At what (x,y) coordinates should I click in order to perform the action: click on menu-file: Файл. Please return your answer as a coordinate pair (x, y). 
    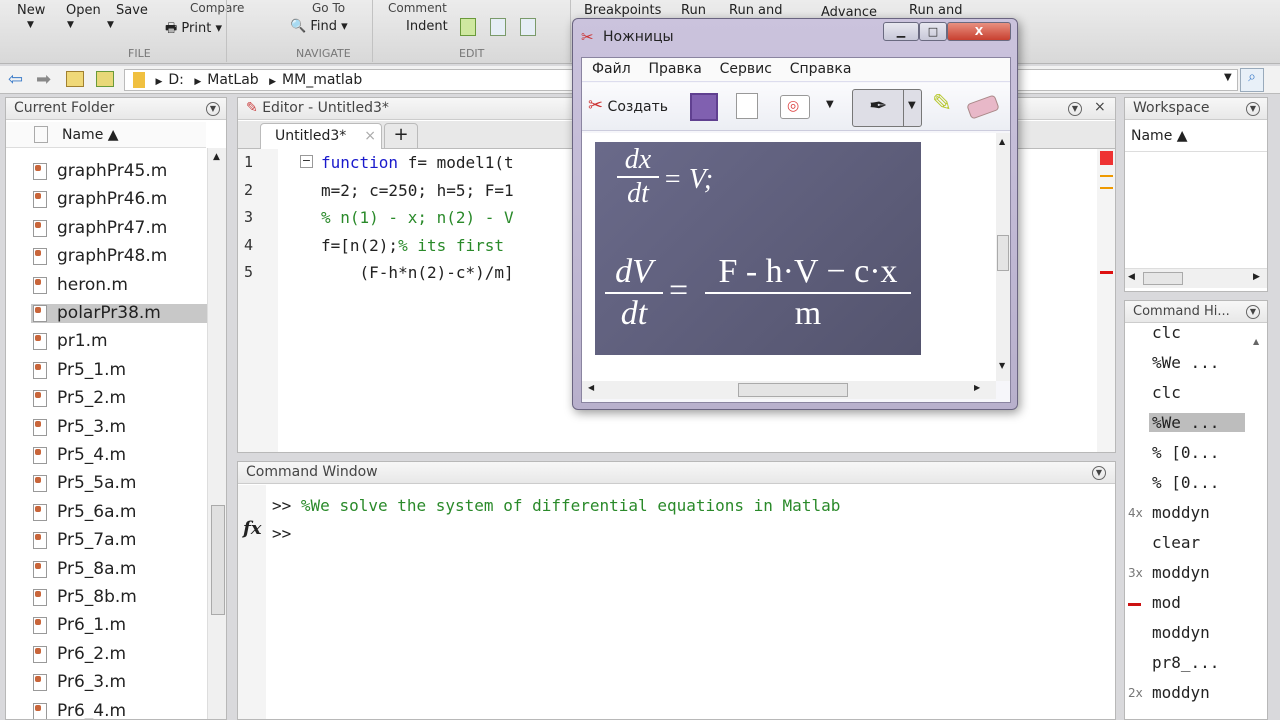
    Looking at the image, I should click on (611, 69).